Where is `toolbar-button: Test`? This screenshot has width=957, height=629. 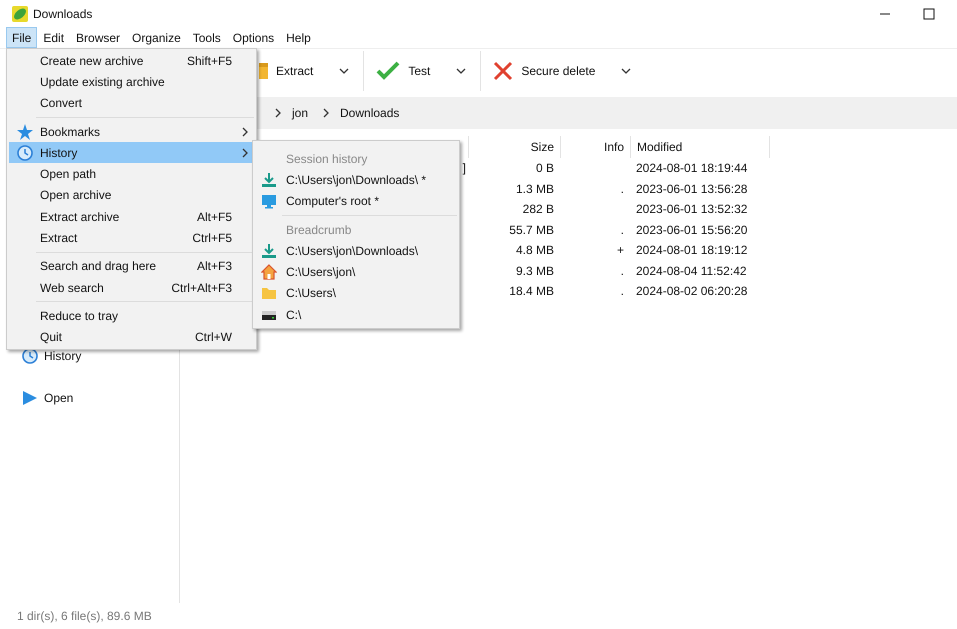
toolbar-button: Test is located at coordinates (419, 71).